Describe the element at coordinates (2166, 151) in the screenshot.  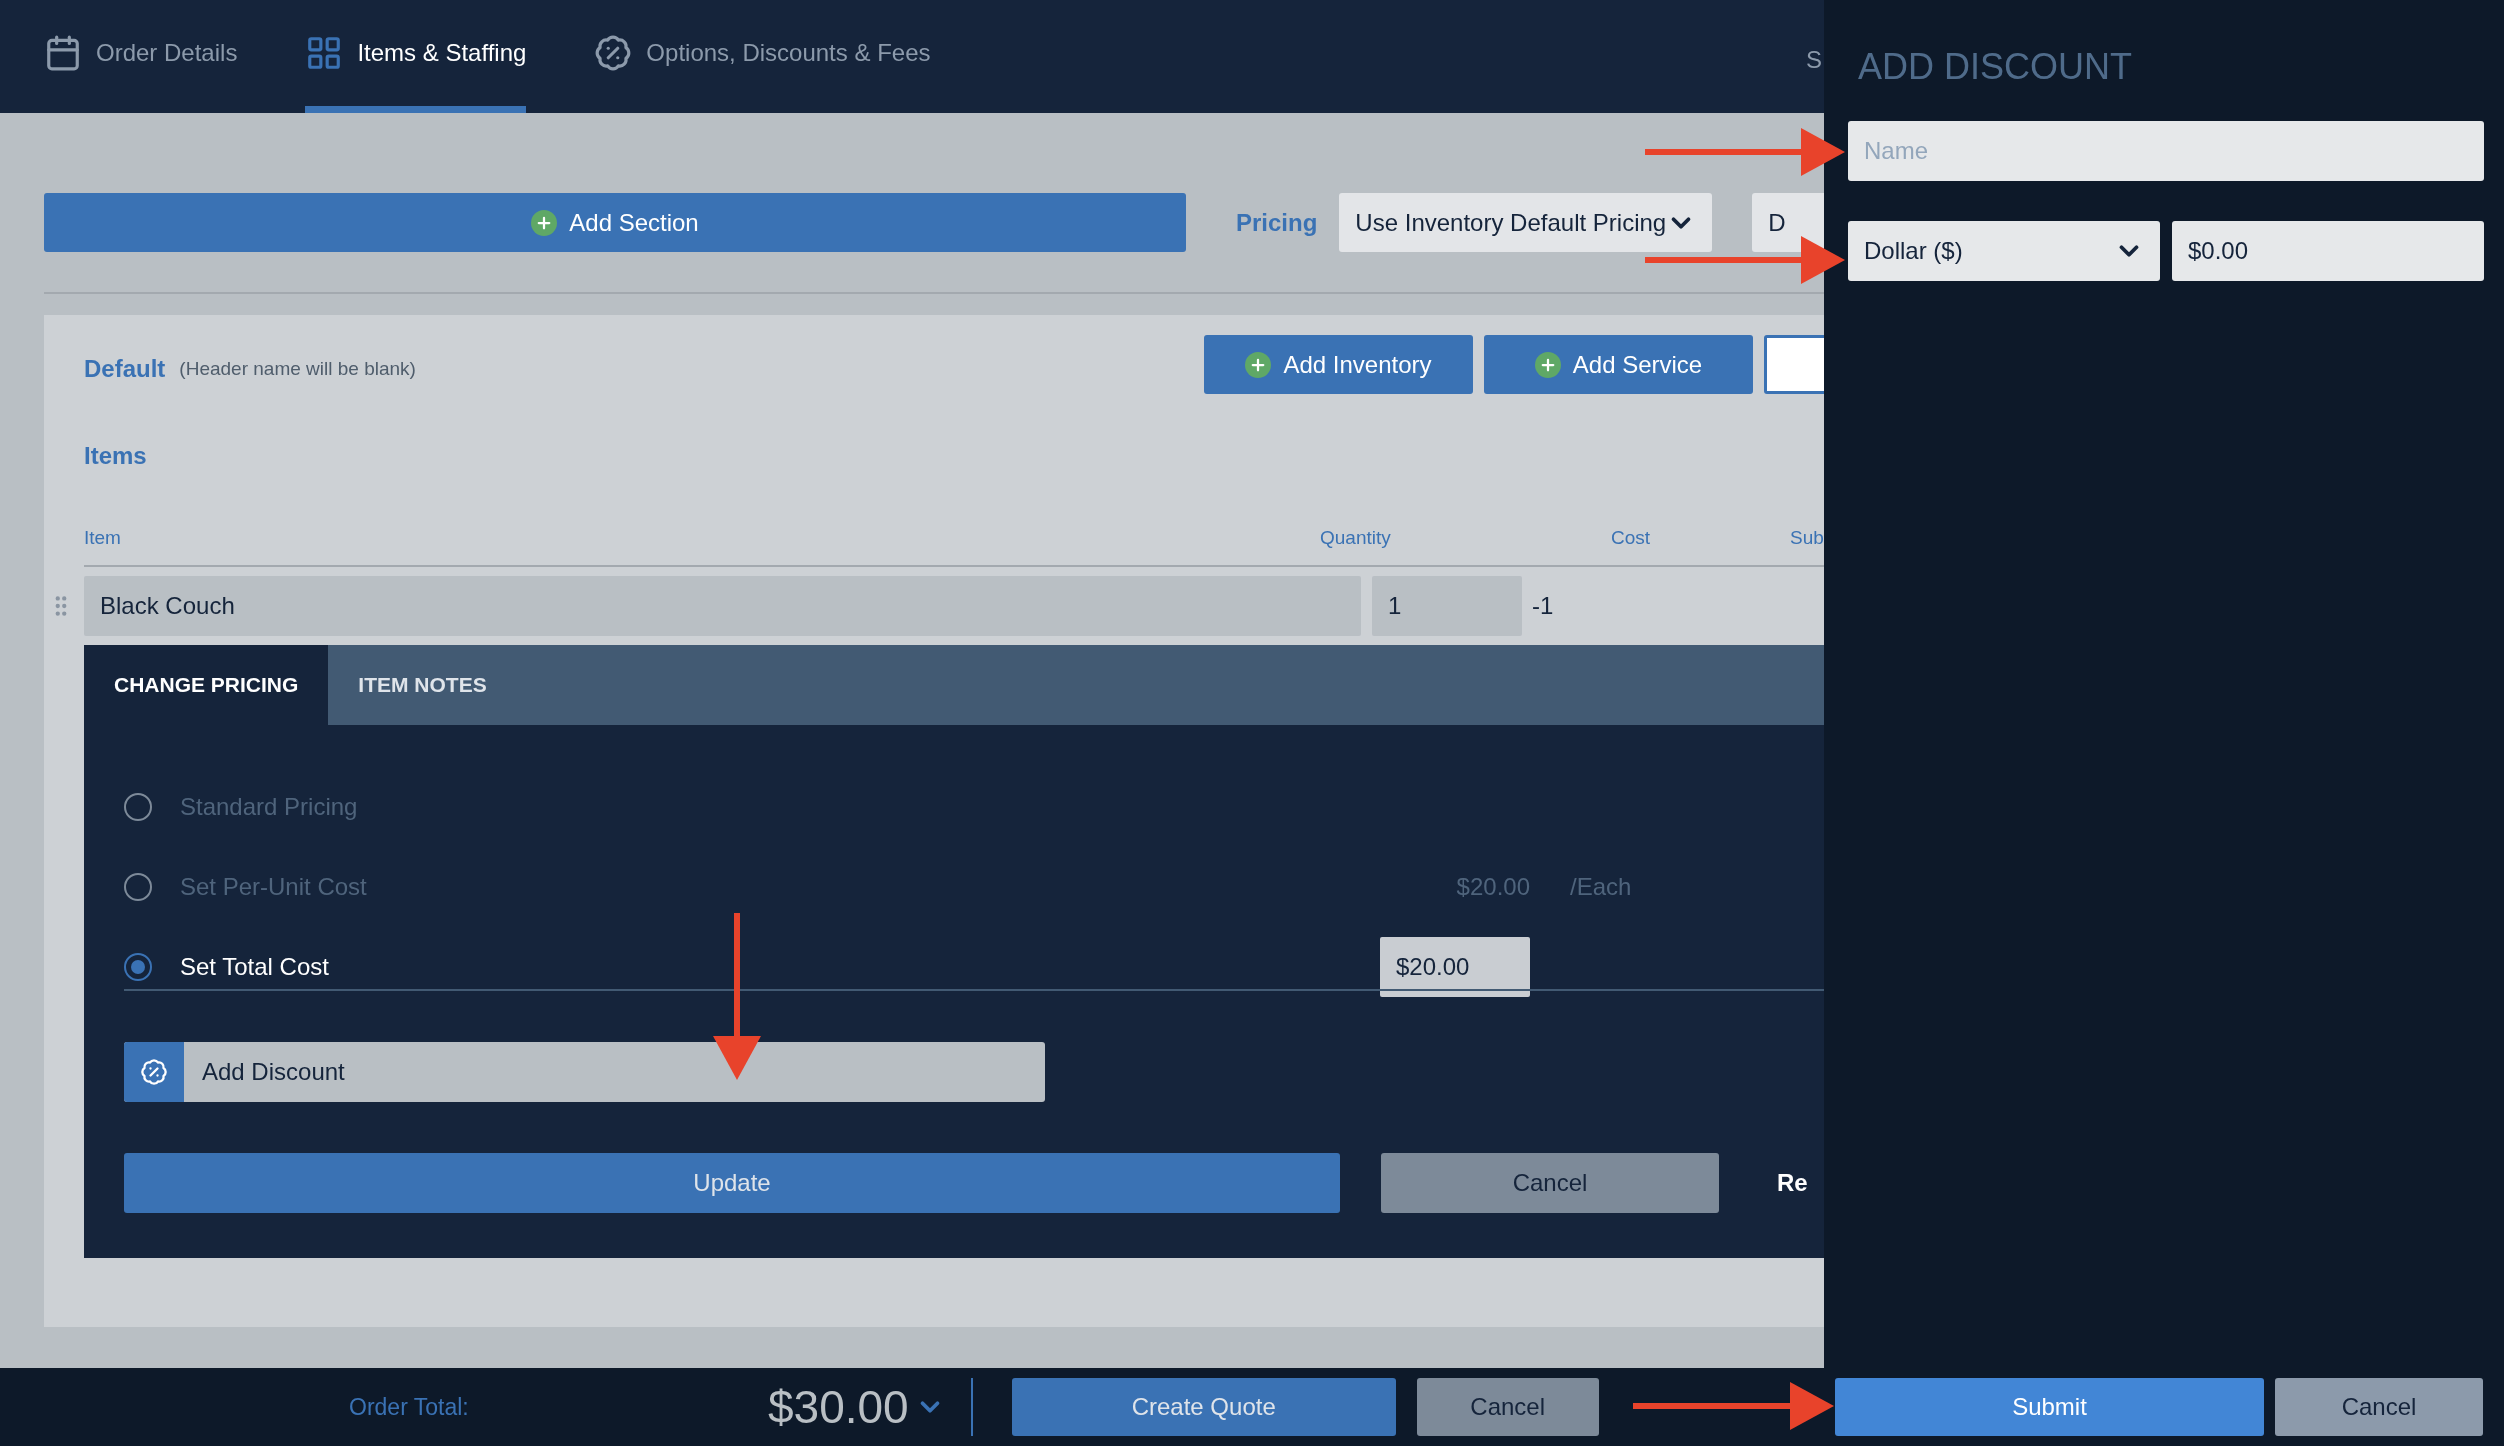
I see `name-field: Name` at that location.